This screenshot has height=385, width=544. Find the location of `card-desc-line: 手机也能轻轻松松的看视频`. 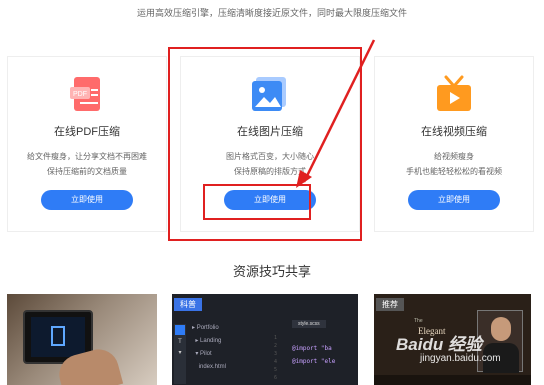

card-desc-line: 手机也能轻轻松松的看视频 is located at coordinates (454, 171).